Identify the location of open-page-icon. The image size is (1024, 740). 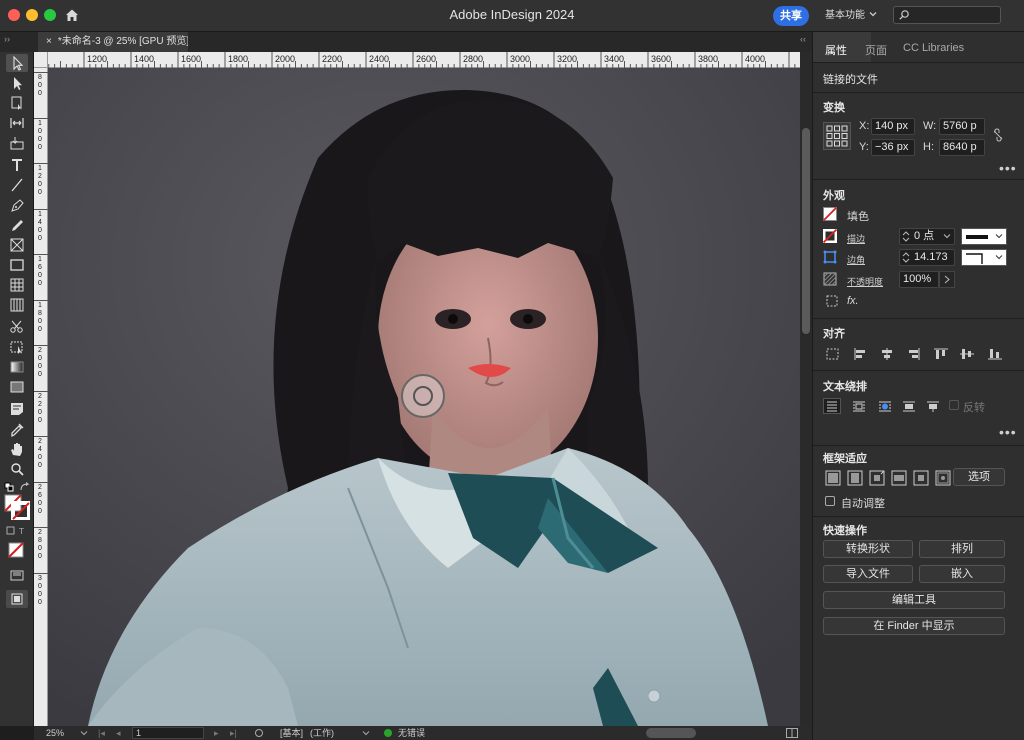
(259, 733).